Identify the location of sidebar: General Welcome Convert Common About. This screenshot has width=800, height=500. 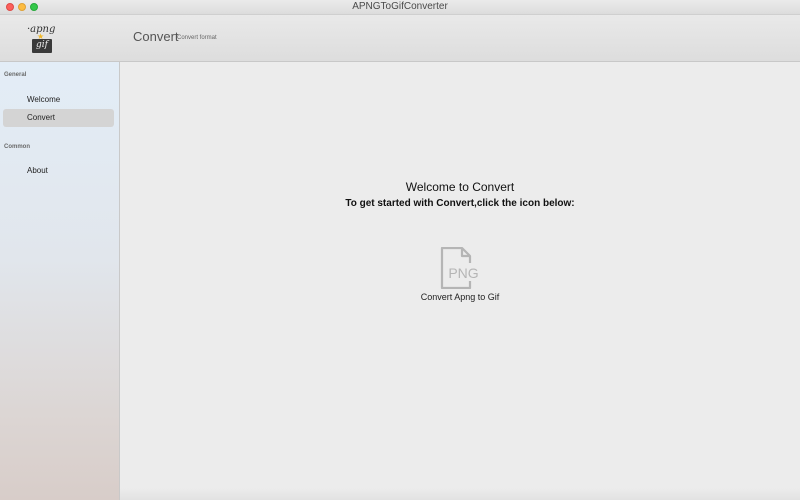
(60, 281).